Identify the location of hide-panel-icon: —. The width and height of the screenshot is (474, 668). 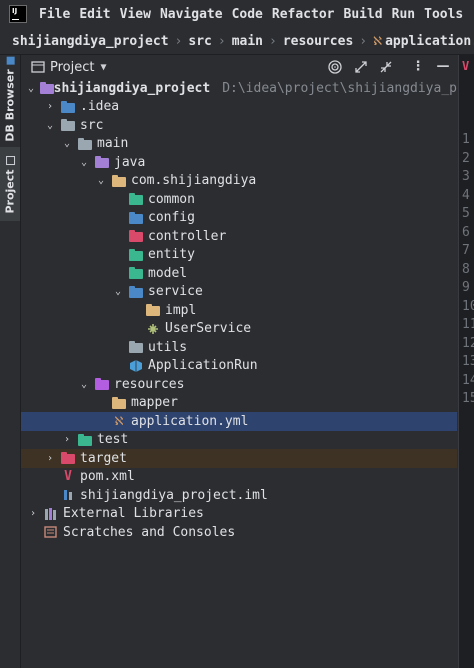
(443, 67).